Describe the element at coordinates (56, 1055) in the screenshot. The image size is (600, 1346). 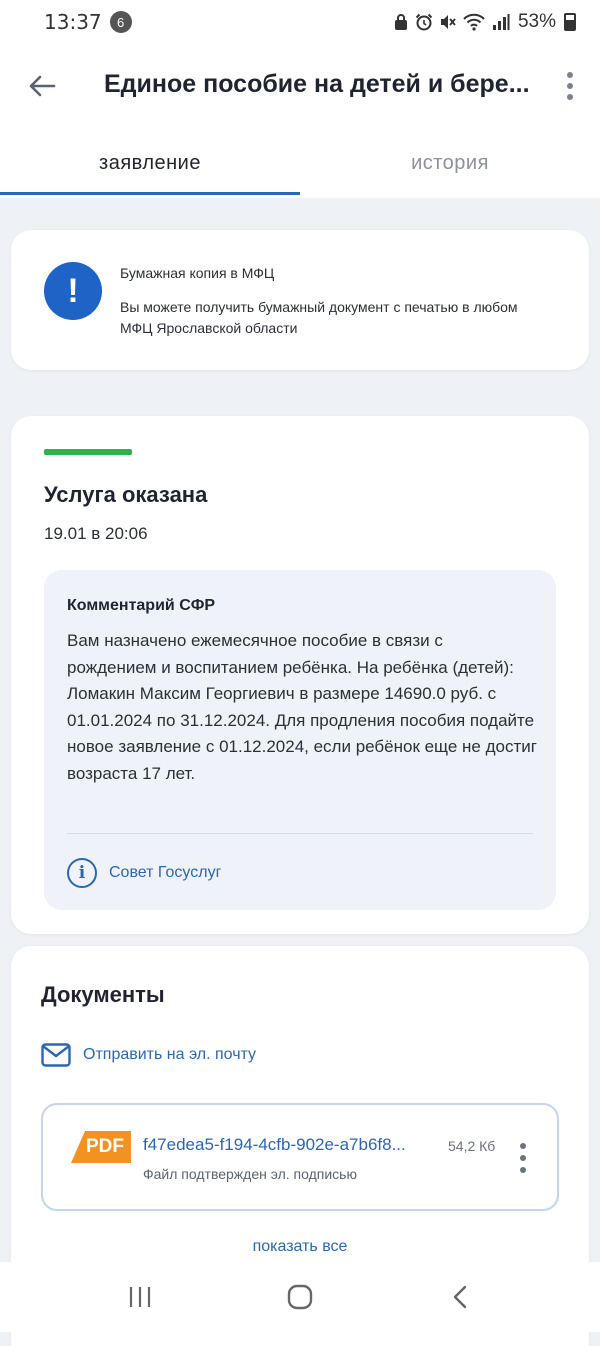
I see `mail-icon` at that location.